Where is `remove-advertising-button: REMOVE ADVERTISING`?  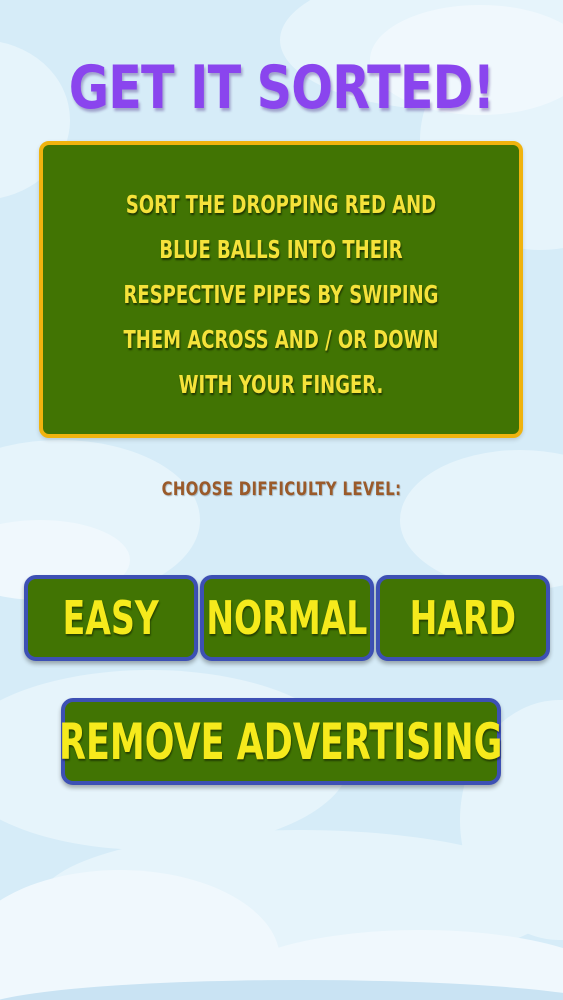
remove-advertising-button: REMOVE ADVERTISING is located at coordinates (281, 741).